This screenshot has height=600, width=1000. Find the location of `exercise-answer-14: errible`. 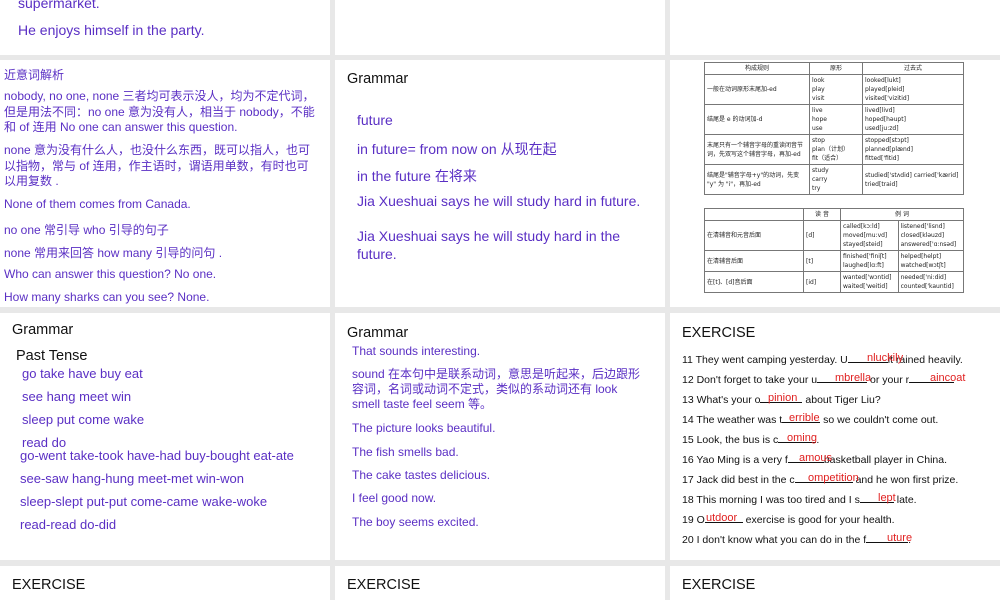

exercise-answer-14: errible is located at coordinates (804, 418).